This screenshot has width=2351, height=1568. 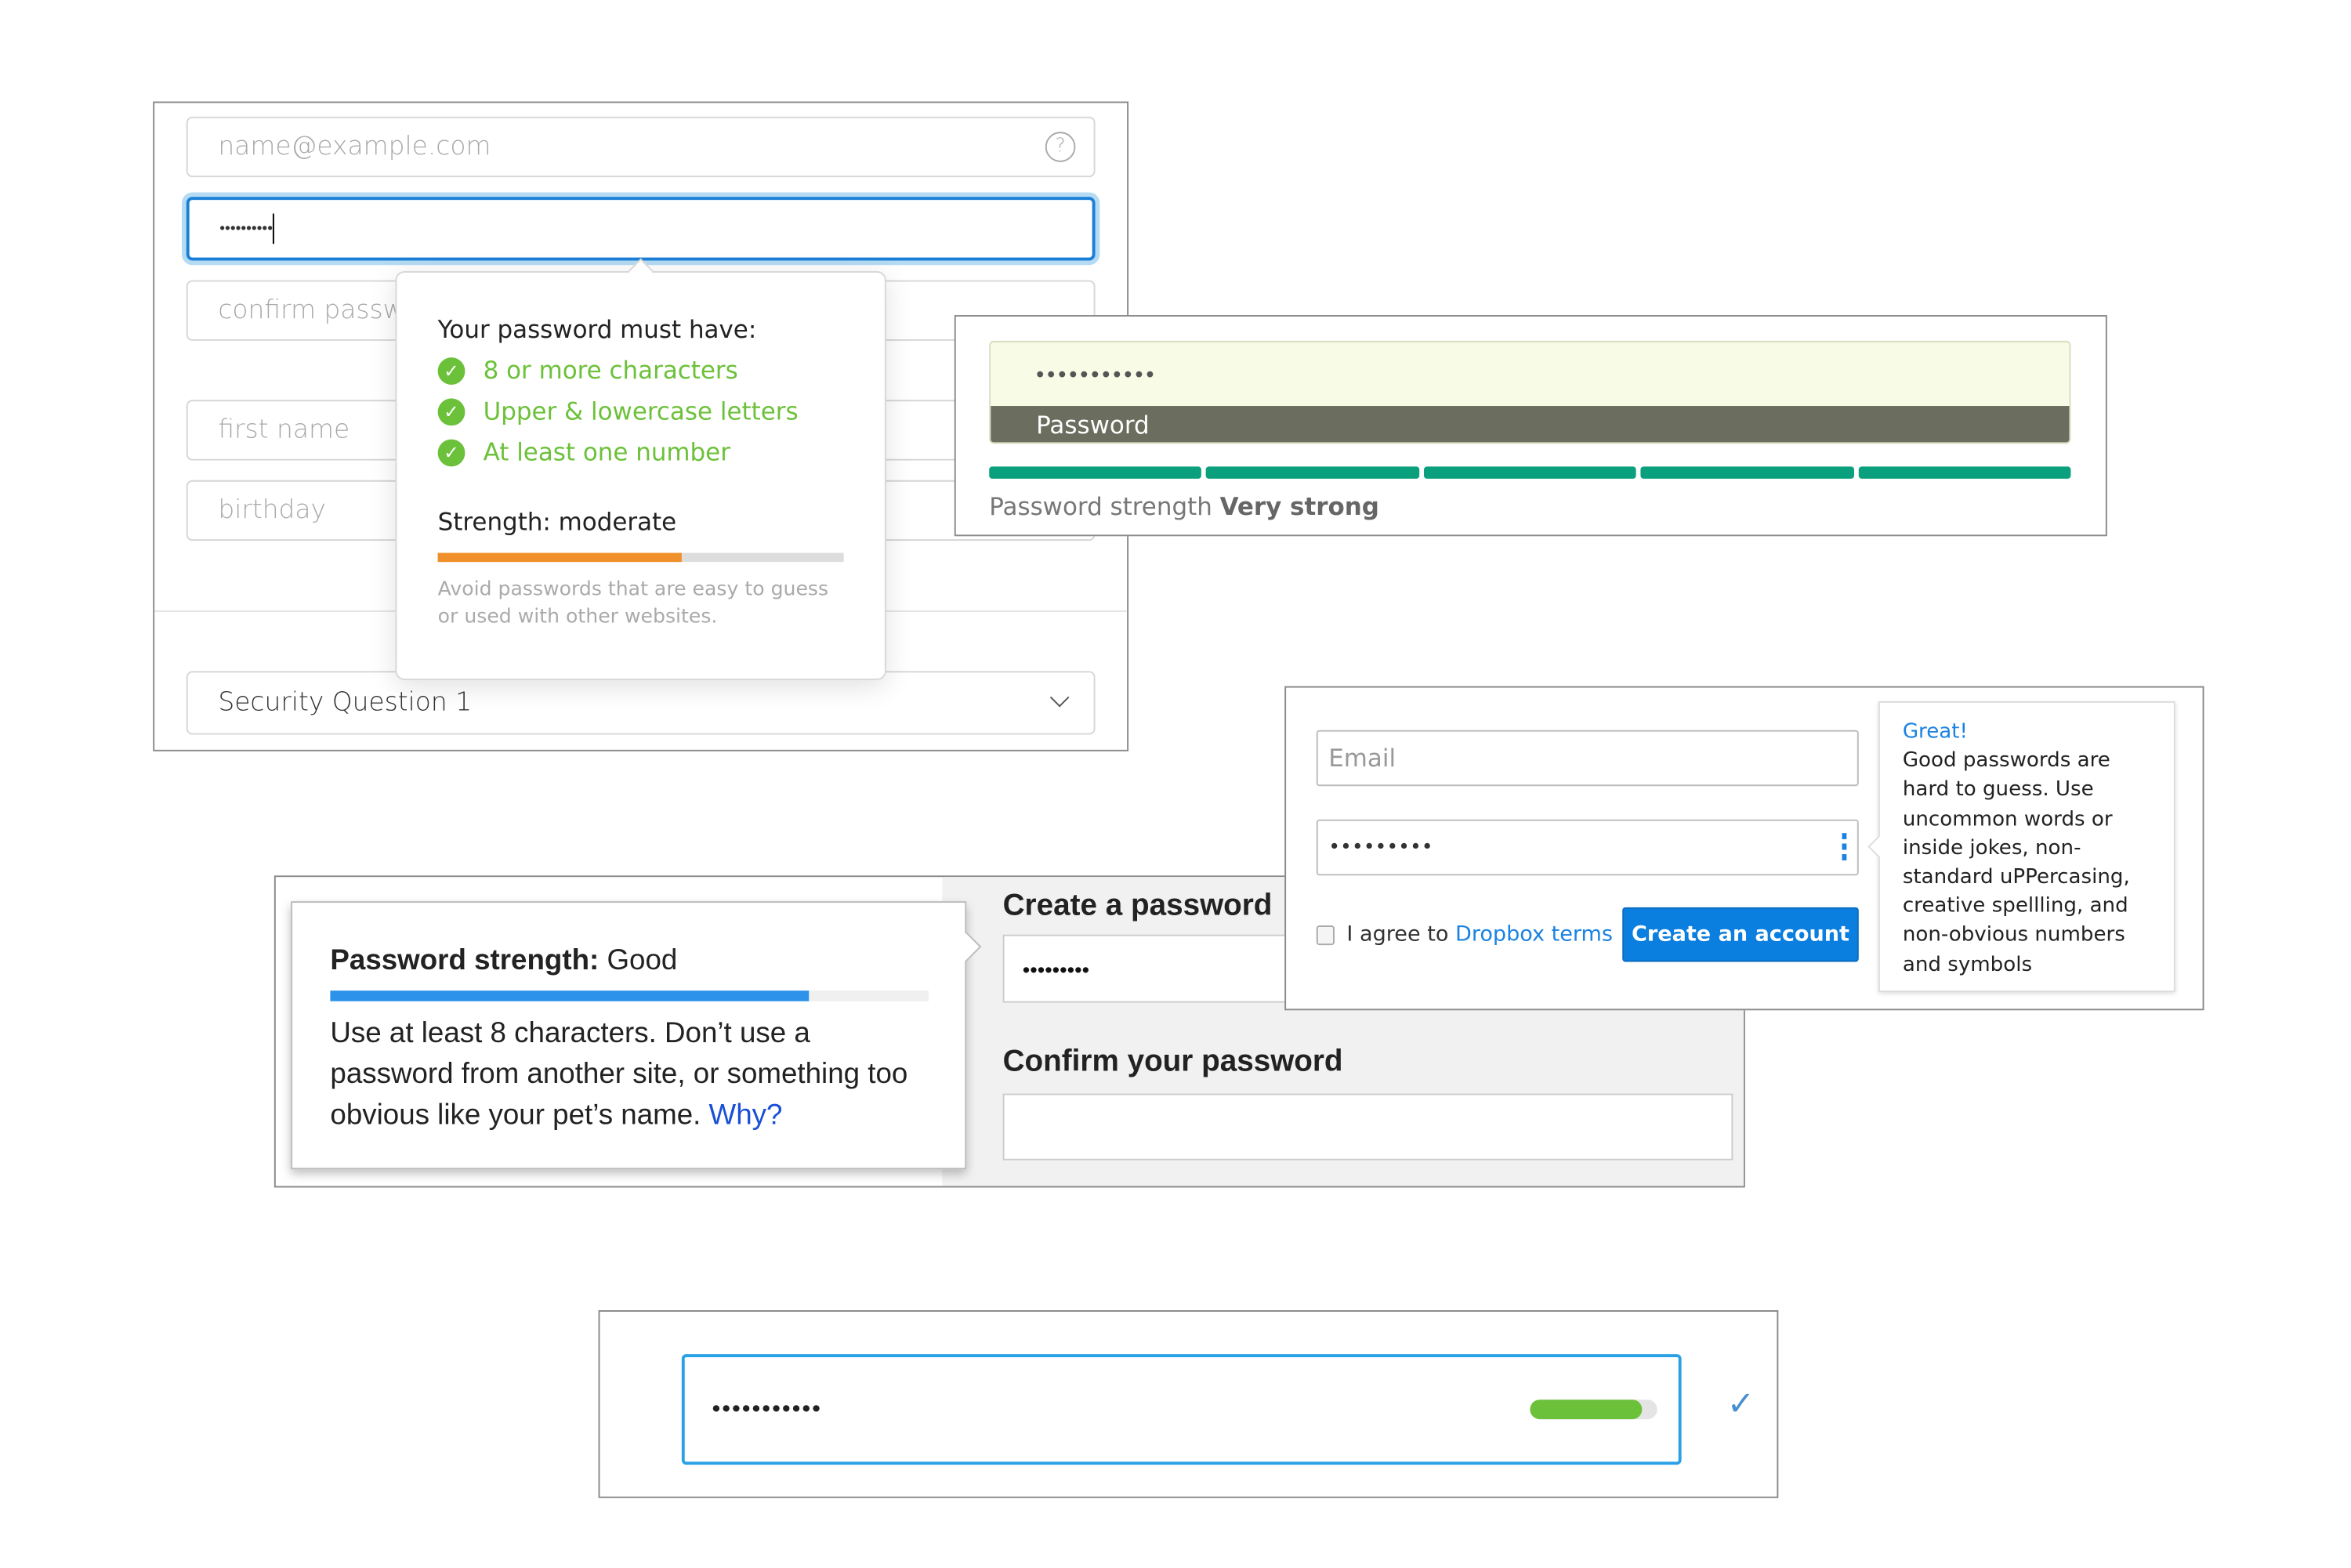 What do you see at coordinates (1587, 848) in the screenshot?
I see `password-input: •••••••••` at bounding box center [1587, 848].